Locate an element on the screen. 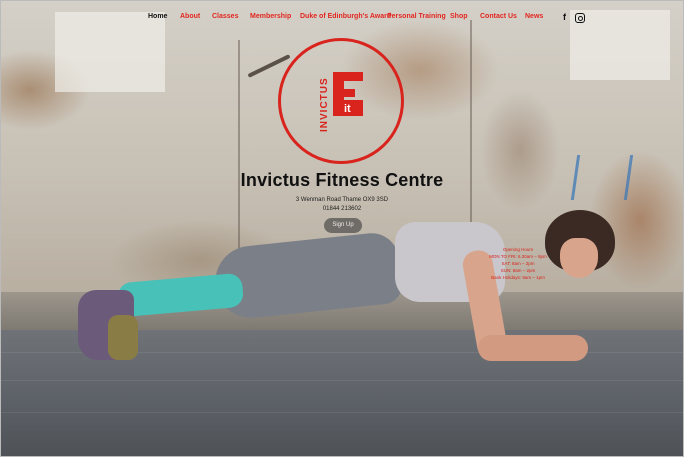 The image size is (684, 457). nav-news: News is located at coordinates (534, 16).